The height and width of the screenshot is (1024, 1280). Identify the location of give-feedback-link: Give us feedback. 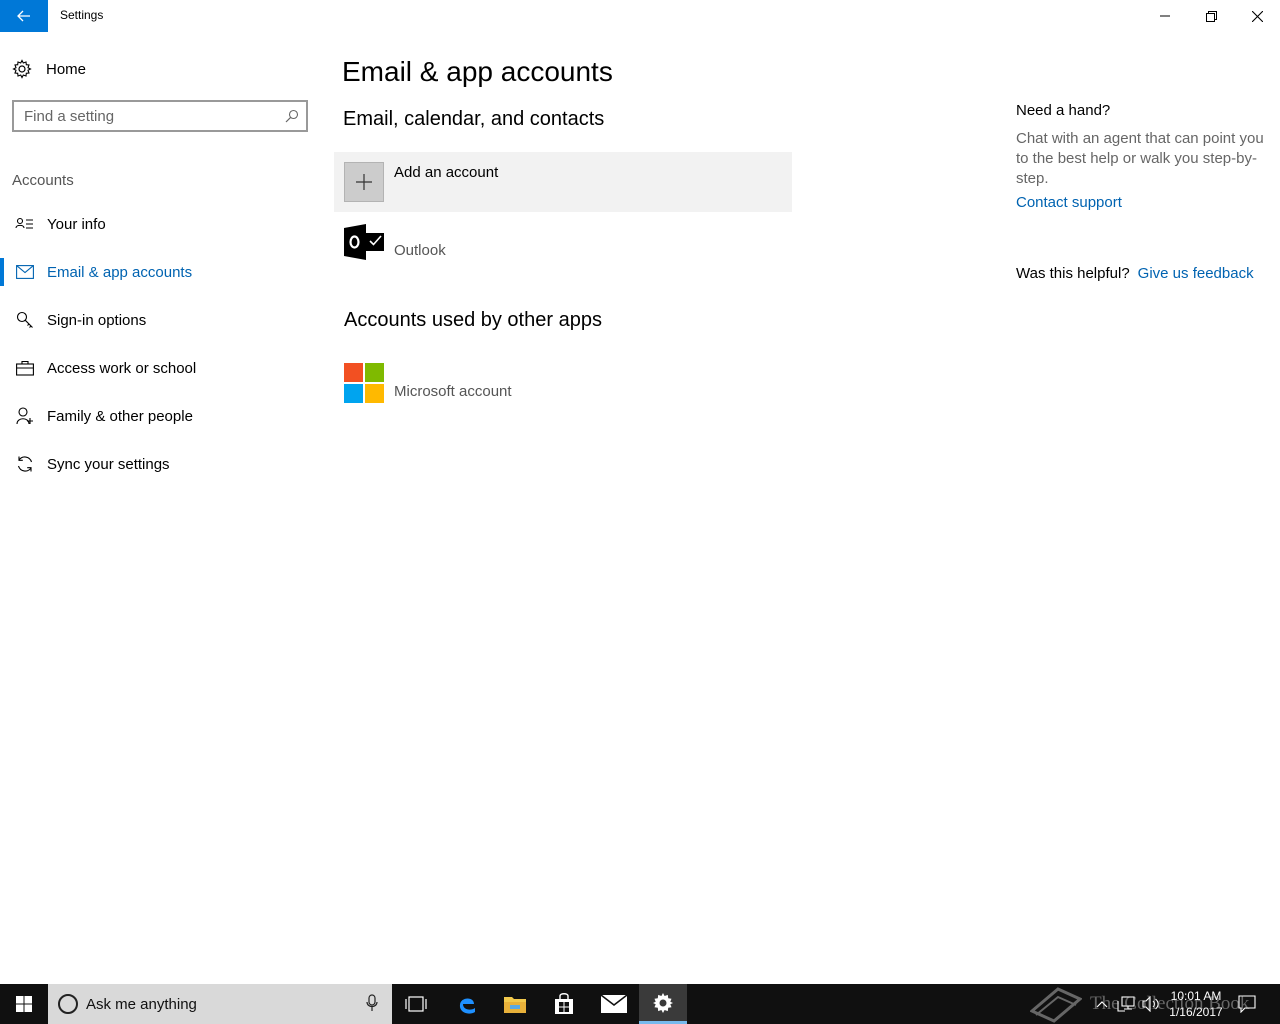
(1196, 273).